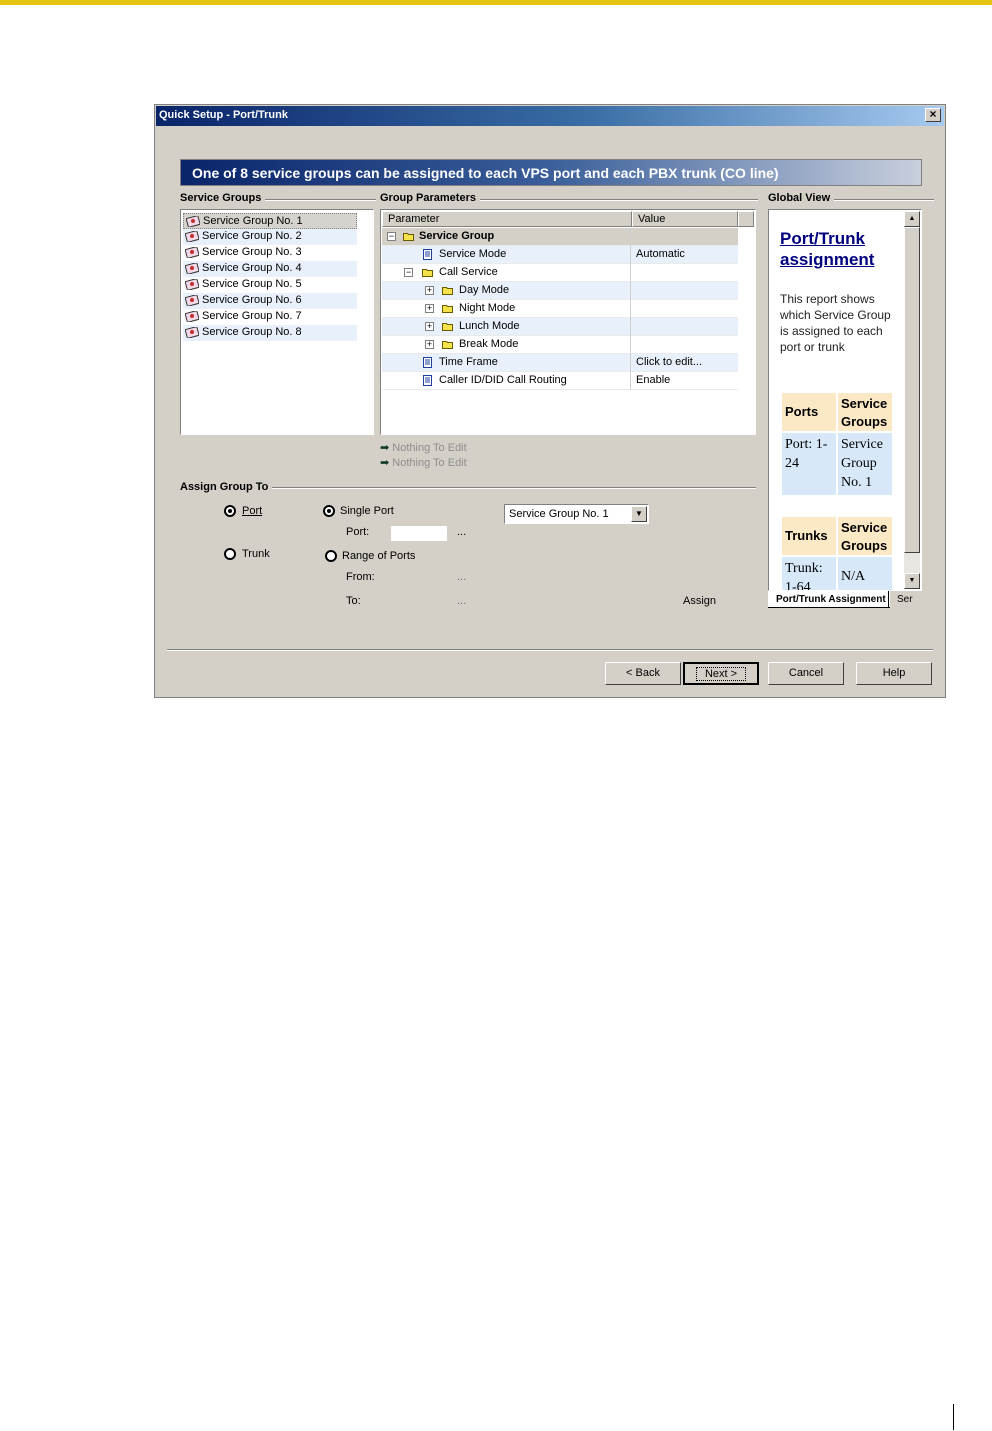 Image resolution: width=992 pixels, height=1431 pixels. I want to click on service-group-item: Service Group No. 1, so click(270, 221).